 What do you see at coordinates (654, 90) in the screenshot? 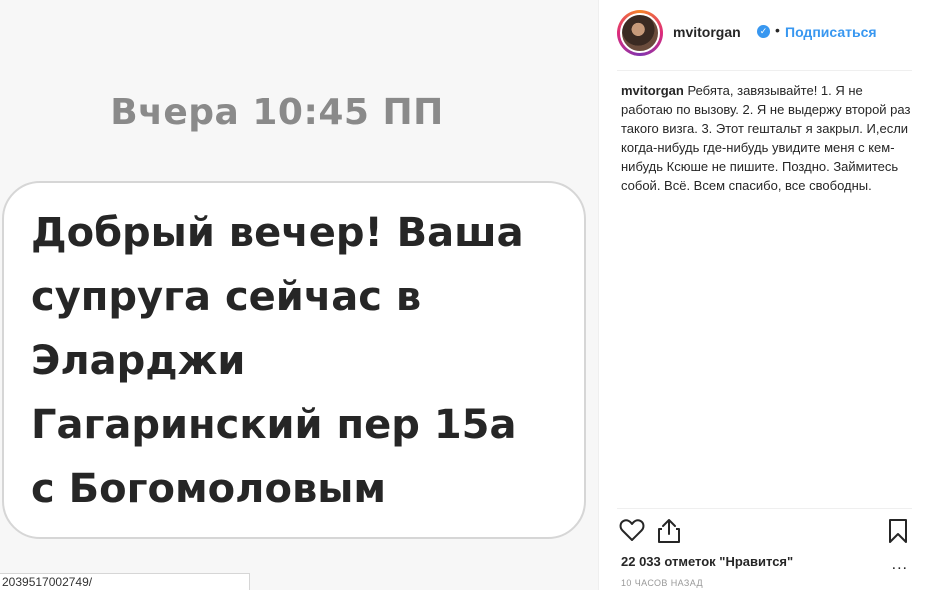
I see `caption-username-link: mvitorgan` at bounding box center [654, 90].